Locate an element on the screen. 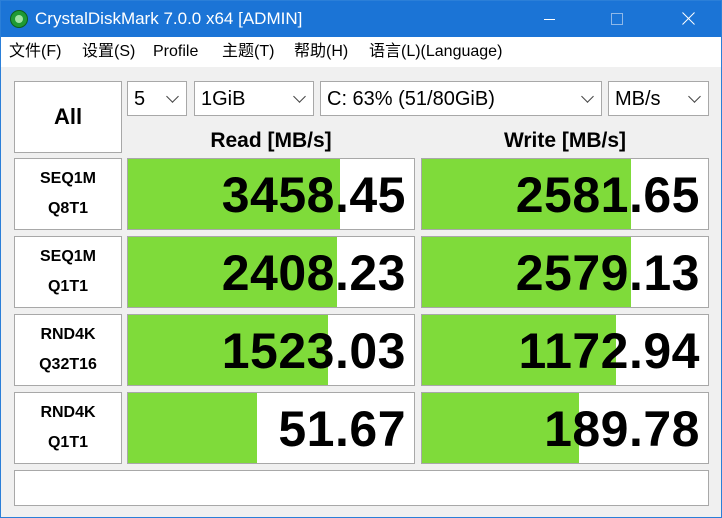  read-result-cell: 2408.23 is located at coordinates (271, 272).